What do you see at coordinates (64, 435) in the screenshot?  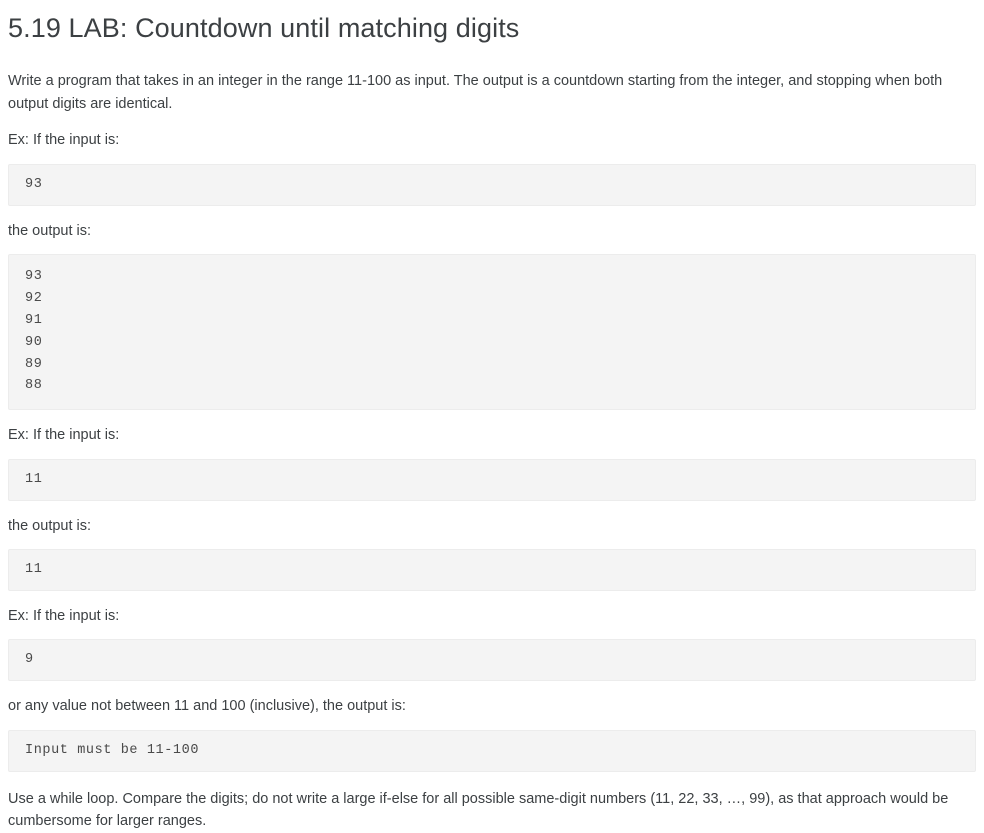 I see `example-2-input-label: Ex: If the input is:` at bounding box center [64, 435].